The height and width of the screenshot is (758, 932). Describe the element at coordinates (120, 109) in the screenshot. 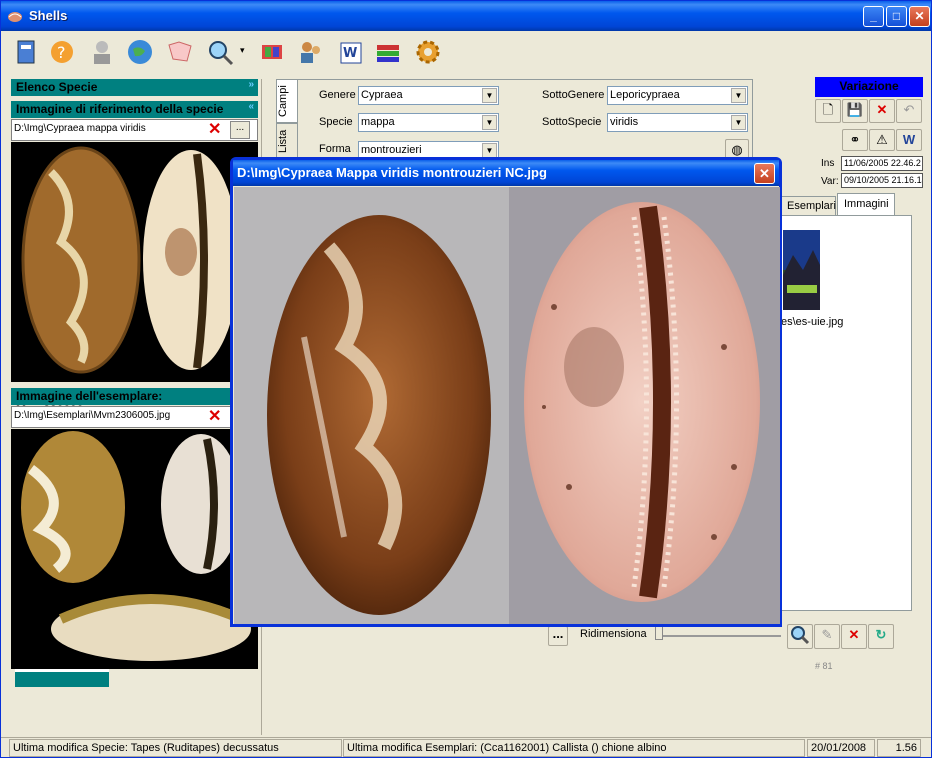

I see `reference-image-label: Immagine di riferimento della specie` at that location.